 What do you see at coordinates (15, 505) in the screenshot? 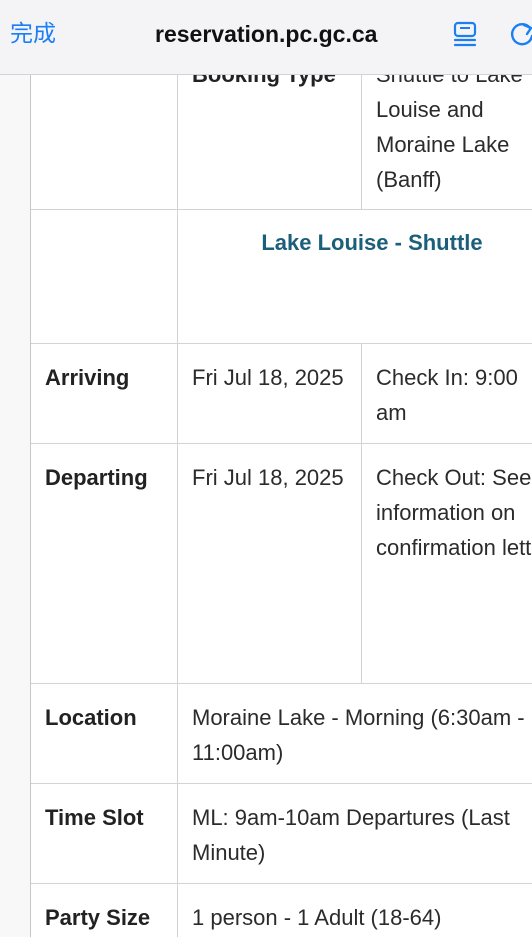
I see `page-margin` at bounding box center [15, 505].